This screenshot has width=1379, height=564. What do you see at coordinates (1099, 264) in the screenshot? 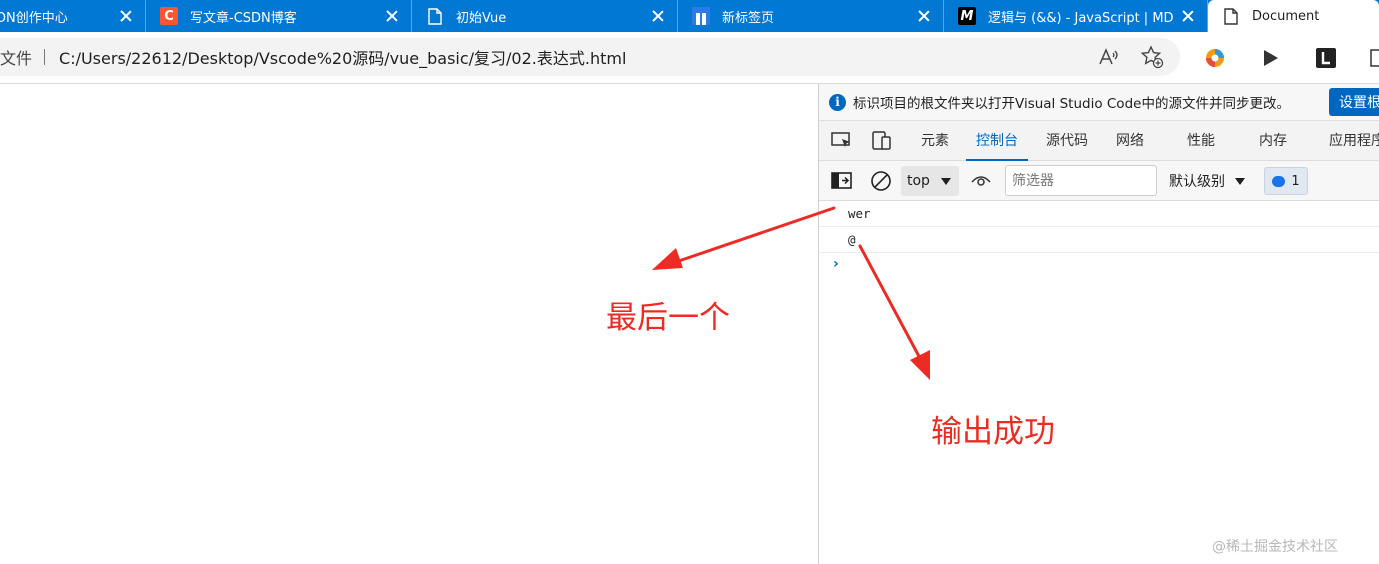
I see `console-prompt: ›` at bounding box center [1099, 264].